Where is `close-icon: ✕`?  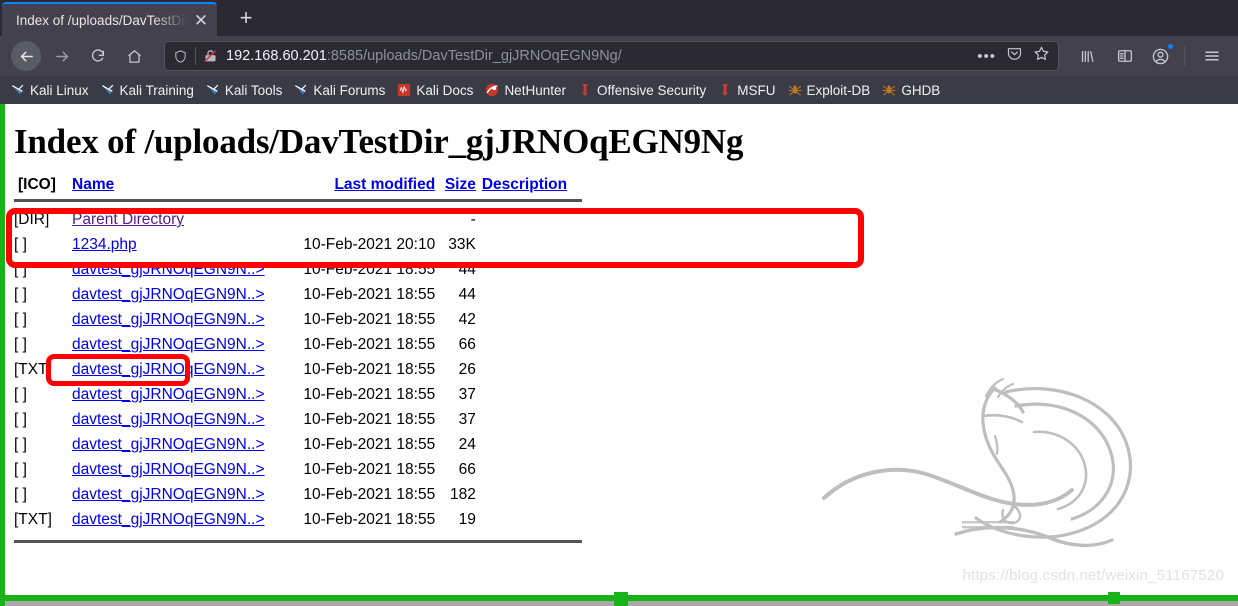
close-icon: ✕ is located at coordinates (201, 20).